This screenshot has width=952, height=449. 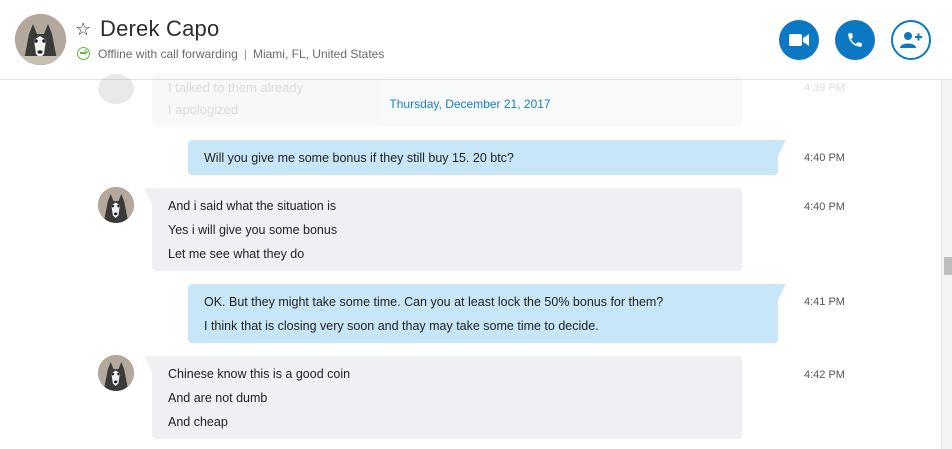 I want to click on conversation-scrollbar, so click(x=946, y=264).